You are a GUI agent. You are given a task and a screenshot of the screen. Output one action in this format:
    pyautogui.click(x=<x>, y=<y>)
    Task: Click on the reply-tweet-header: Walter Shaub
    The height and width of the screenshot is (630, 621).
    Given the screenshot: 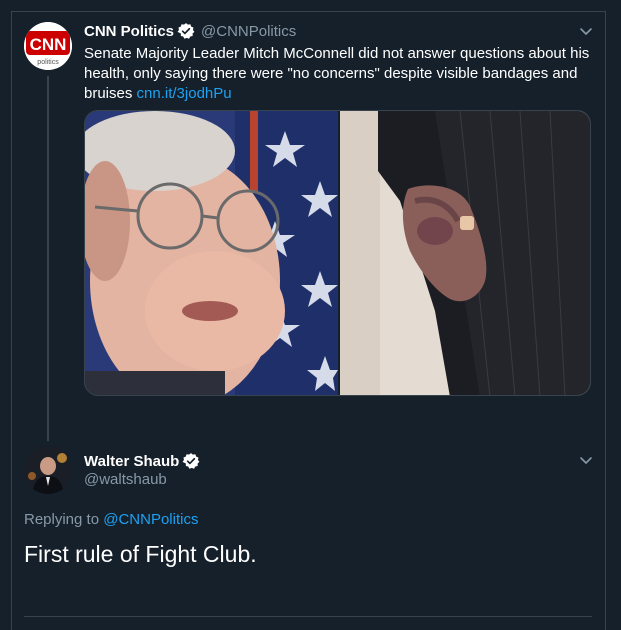 What is the action you would take?
    pyautogui.click(x=142, y=461)
    